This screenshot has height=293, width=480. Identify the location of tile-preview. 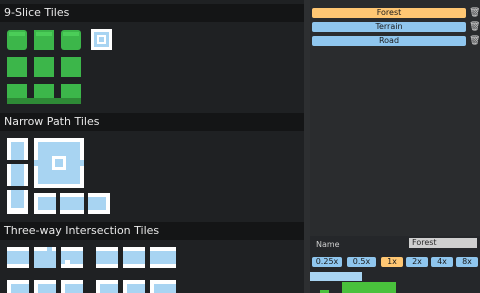
(369, 287).